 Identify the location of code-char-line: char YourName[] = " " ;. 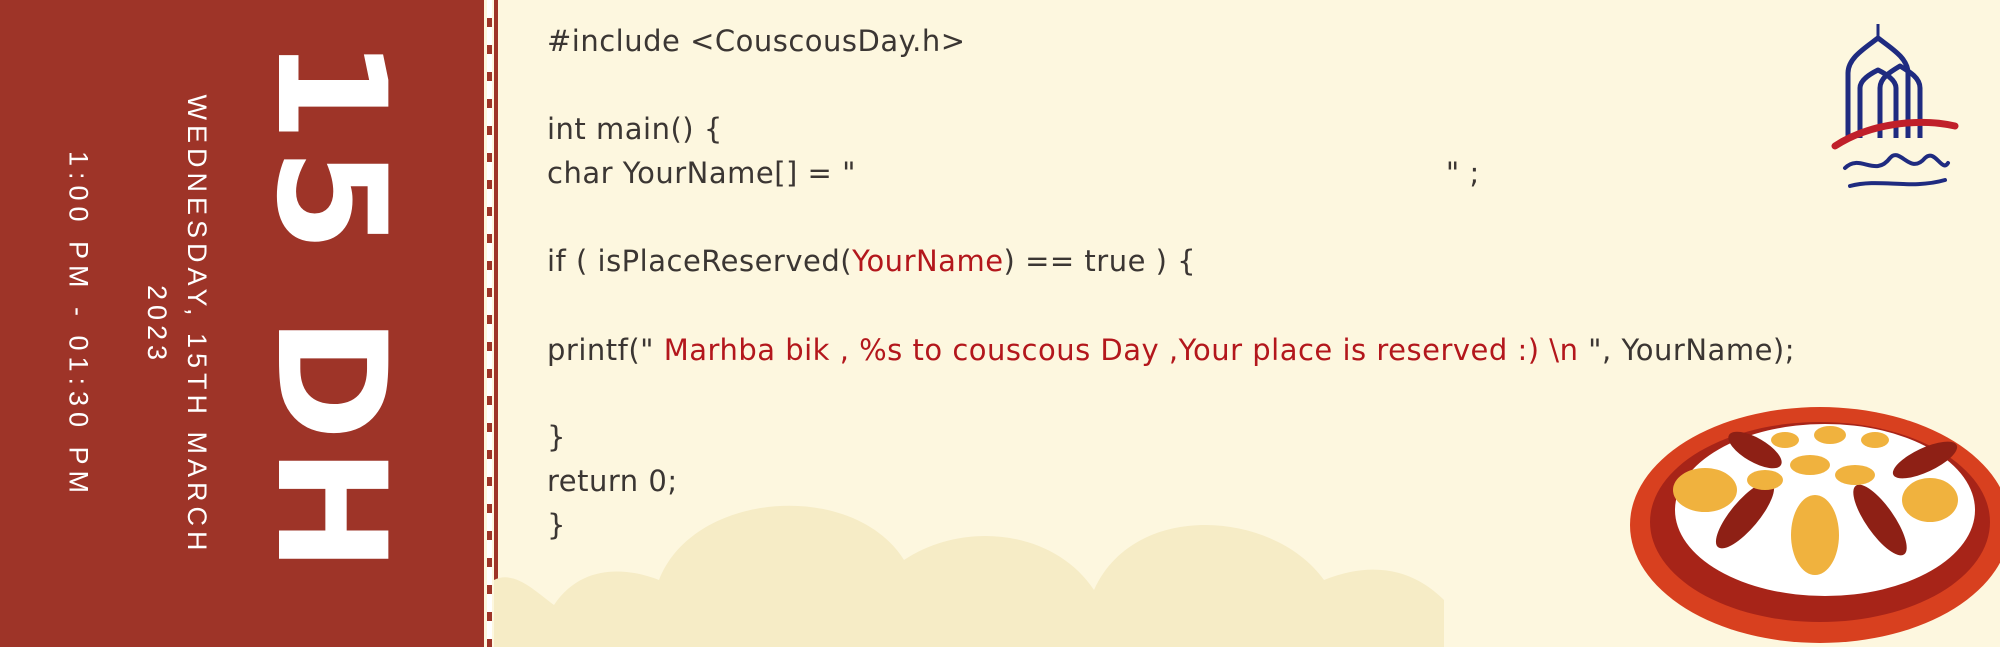
(1013, 173).